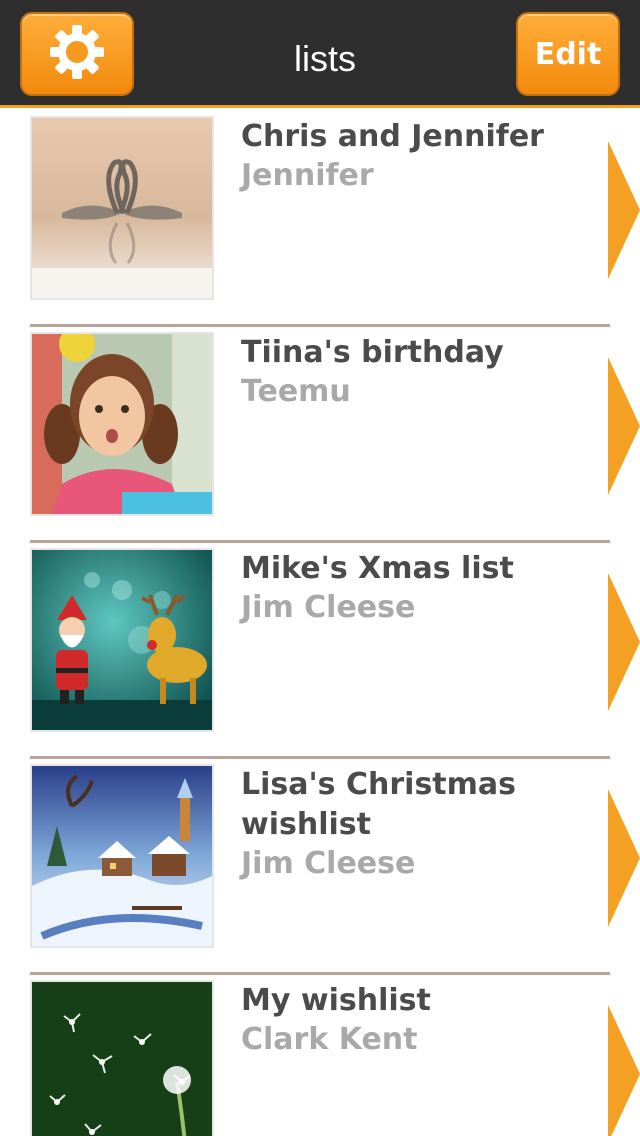 This screenshot has width=640, height=1136. I want to click on list-owner: Clark Kent, so click(329, 1039).